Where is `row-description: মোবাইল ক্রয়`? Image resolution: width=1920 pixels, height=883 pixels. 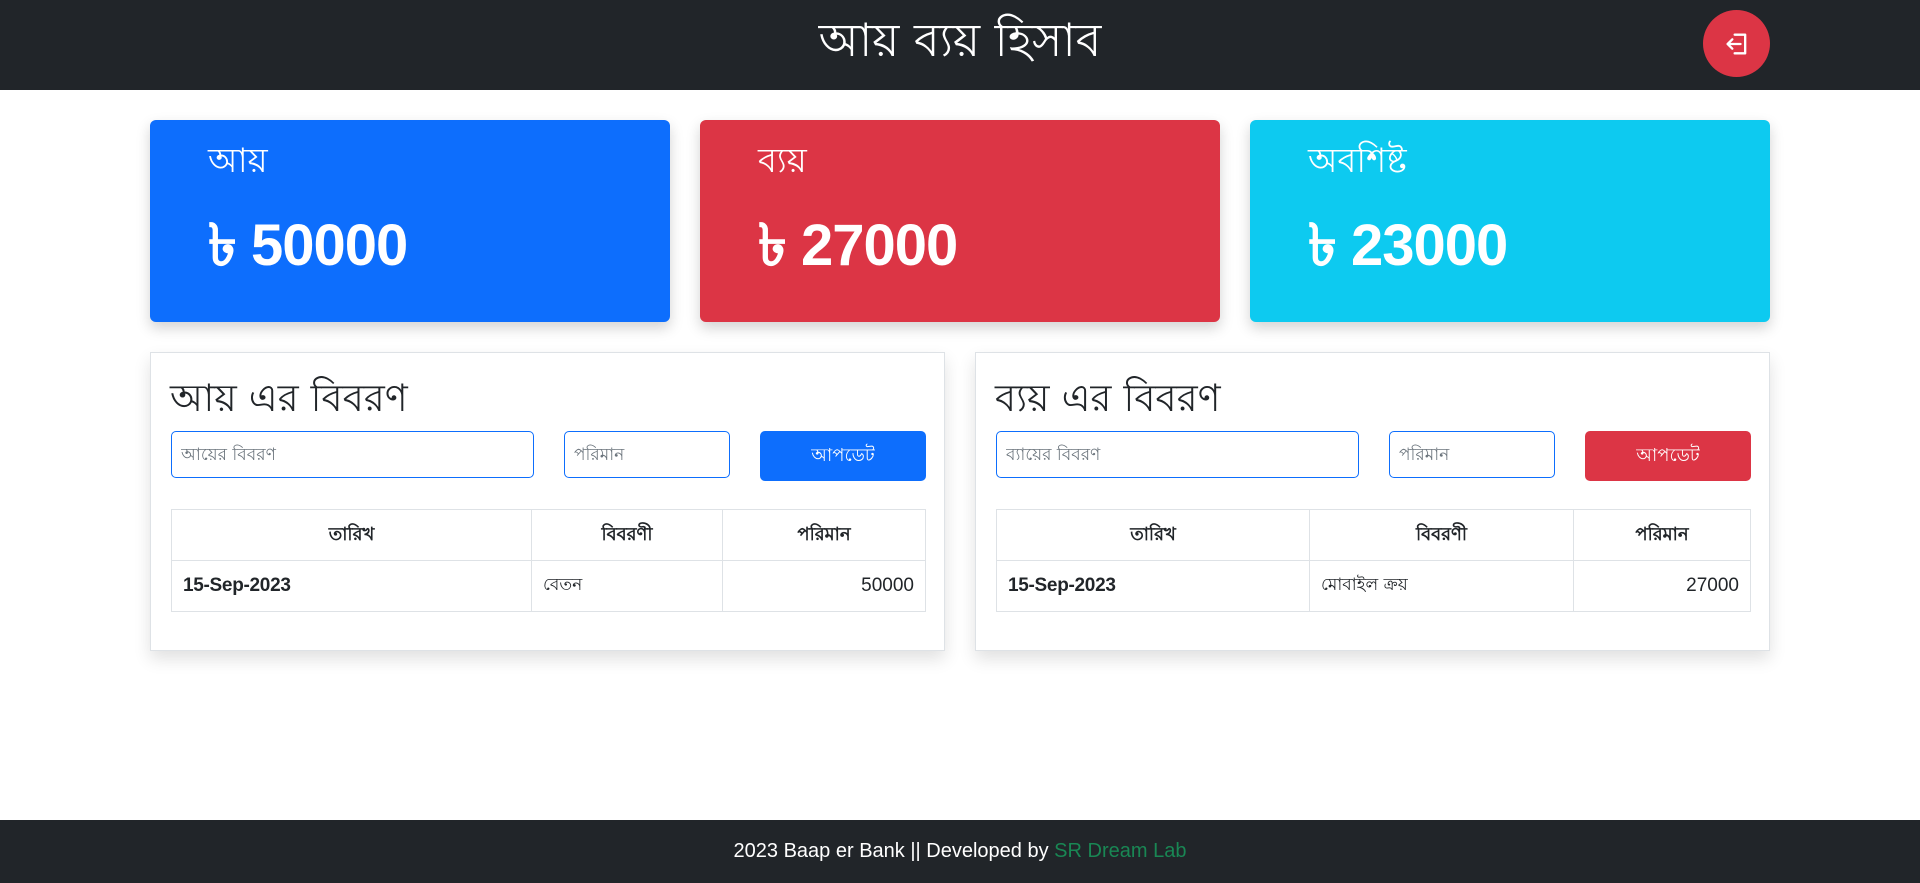
row-description: মোবাইল ক্রয় is located at coordinates (1441, 586).